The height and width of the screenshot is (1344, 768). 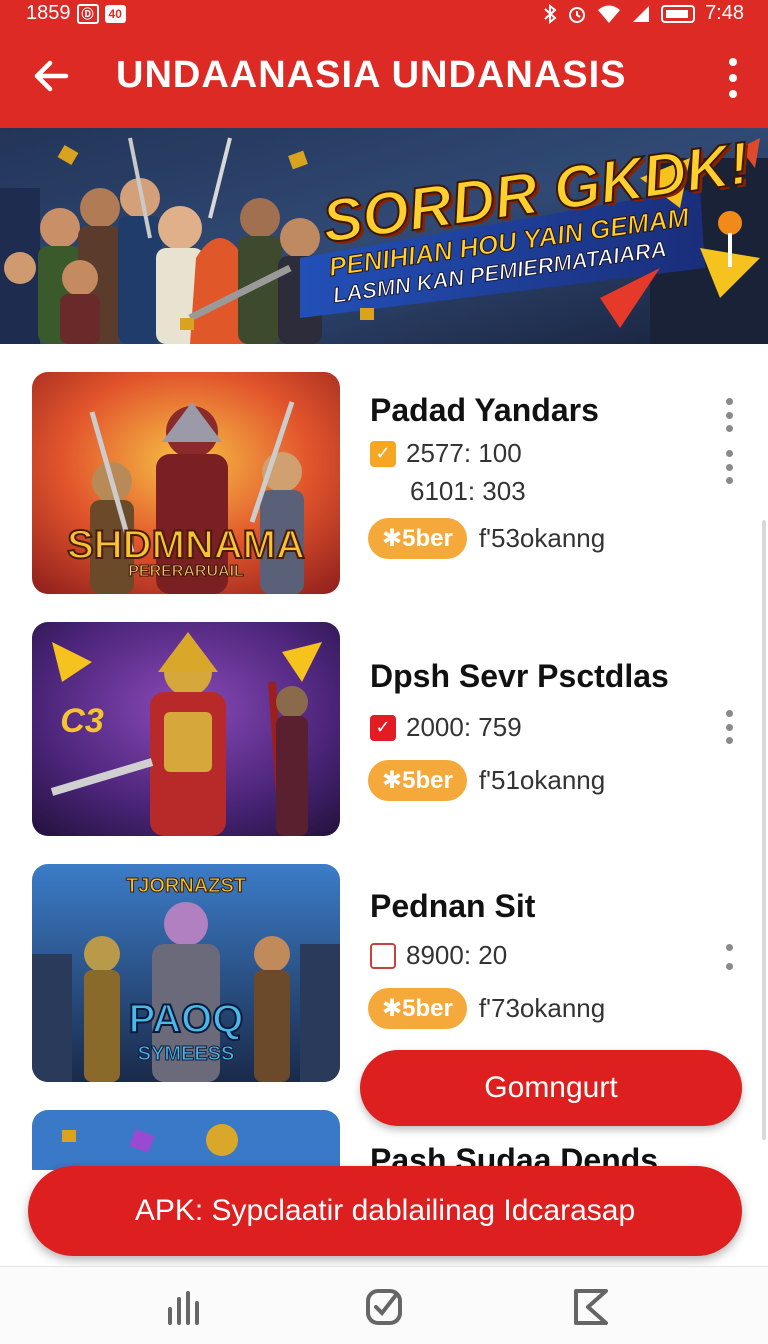 What do you see at coordinates (186, 973) in the screenshot?
I see `item-thumbnail: TJORNAZST PAOQ SYMEESS` at bounding box center [186, 973].